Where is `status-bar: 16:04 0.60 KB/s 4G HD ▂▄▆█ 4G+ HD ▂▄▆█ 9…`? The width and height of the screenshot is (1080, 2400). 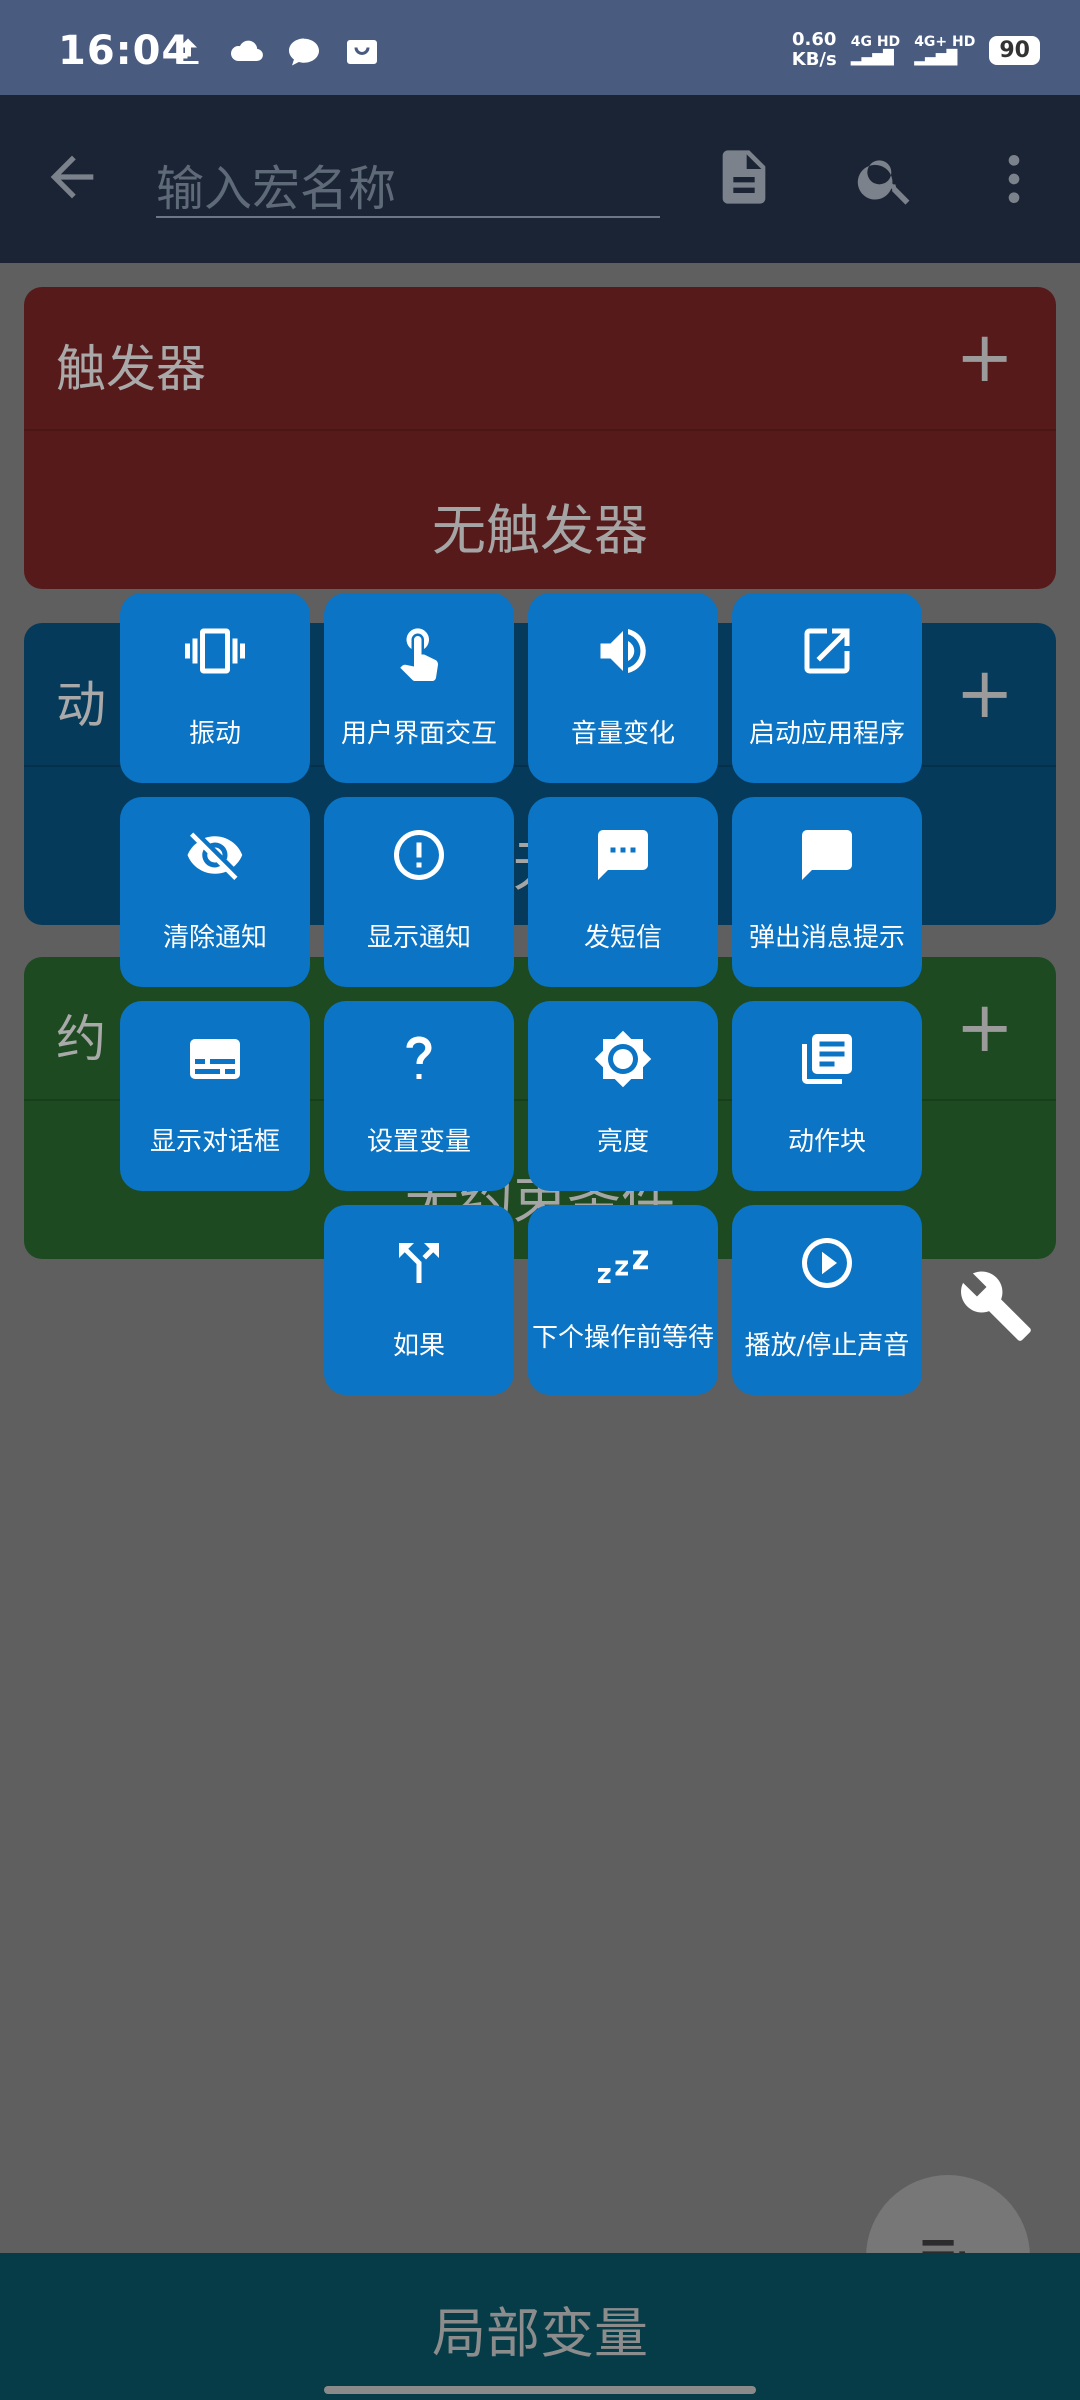 status-bar: 16:04 0.60 KB/s 4G HD ▂▄▆█ 4G+ HD ▂▄▆█ 9… is located at coordinates (540, 47).